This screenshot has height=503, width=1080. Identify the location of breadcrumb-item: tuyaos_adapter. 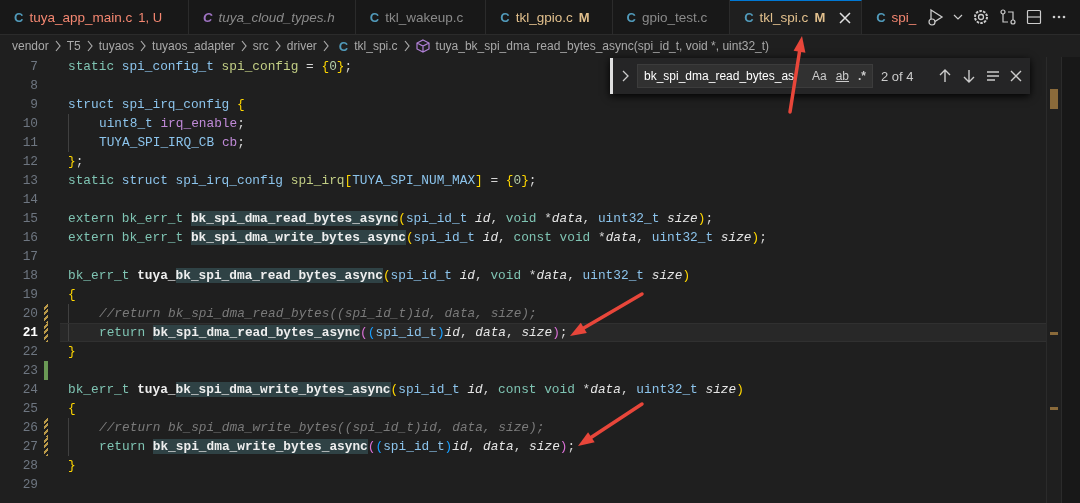
(193, 46).